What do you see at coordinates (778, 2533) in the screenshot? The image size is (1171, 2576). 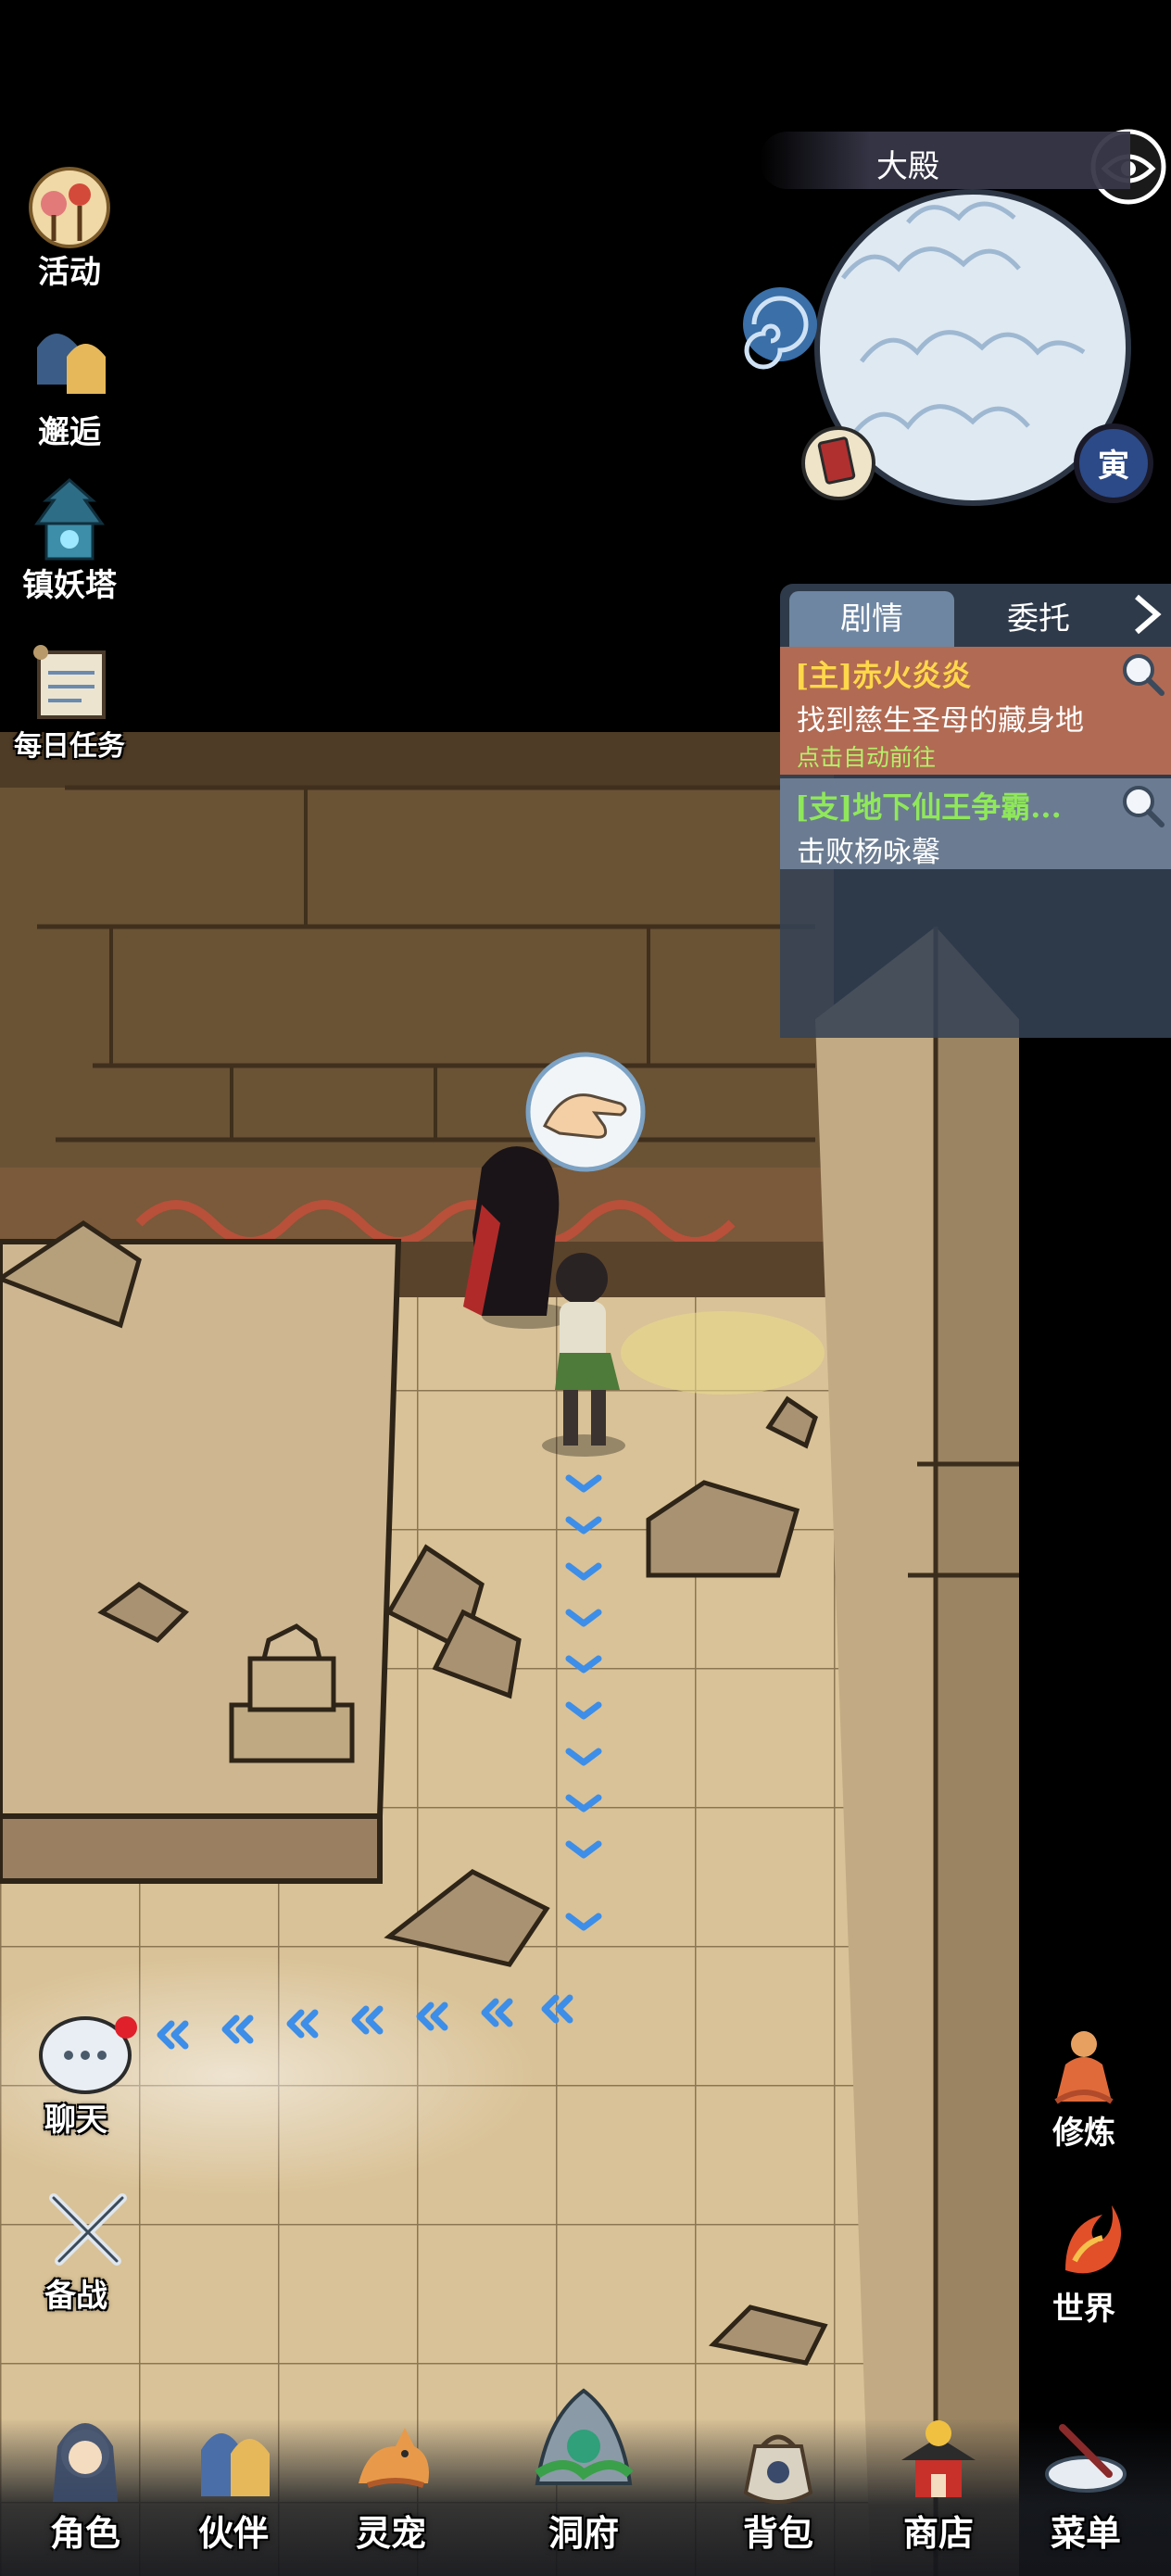 I see `nav-backpack-label: 背包` at bounding box center [778, 2533].